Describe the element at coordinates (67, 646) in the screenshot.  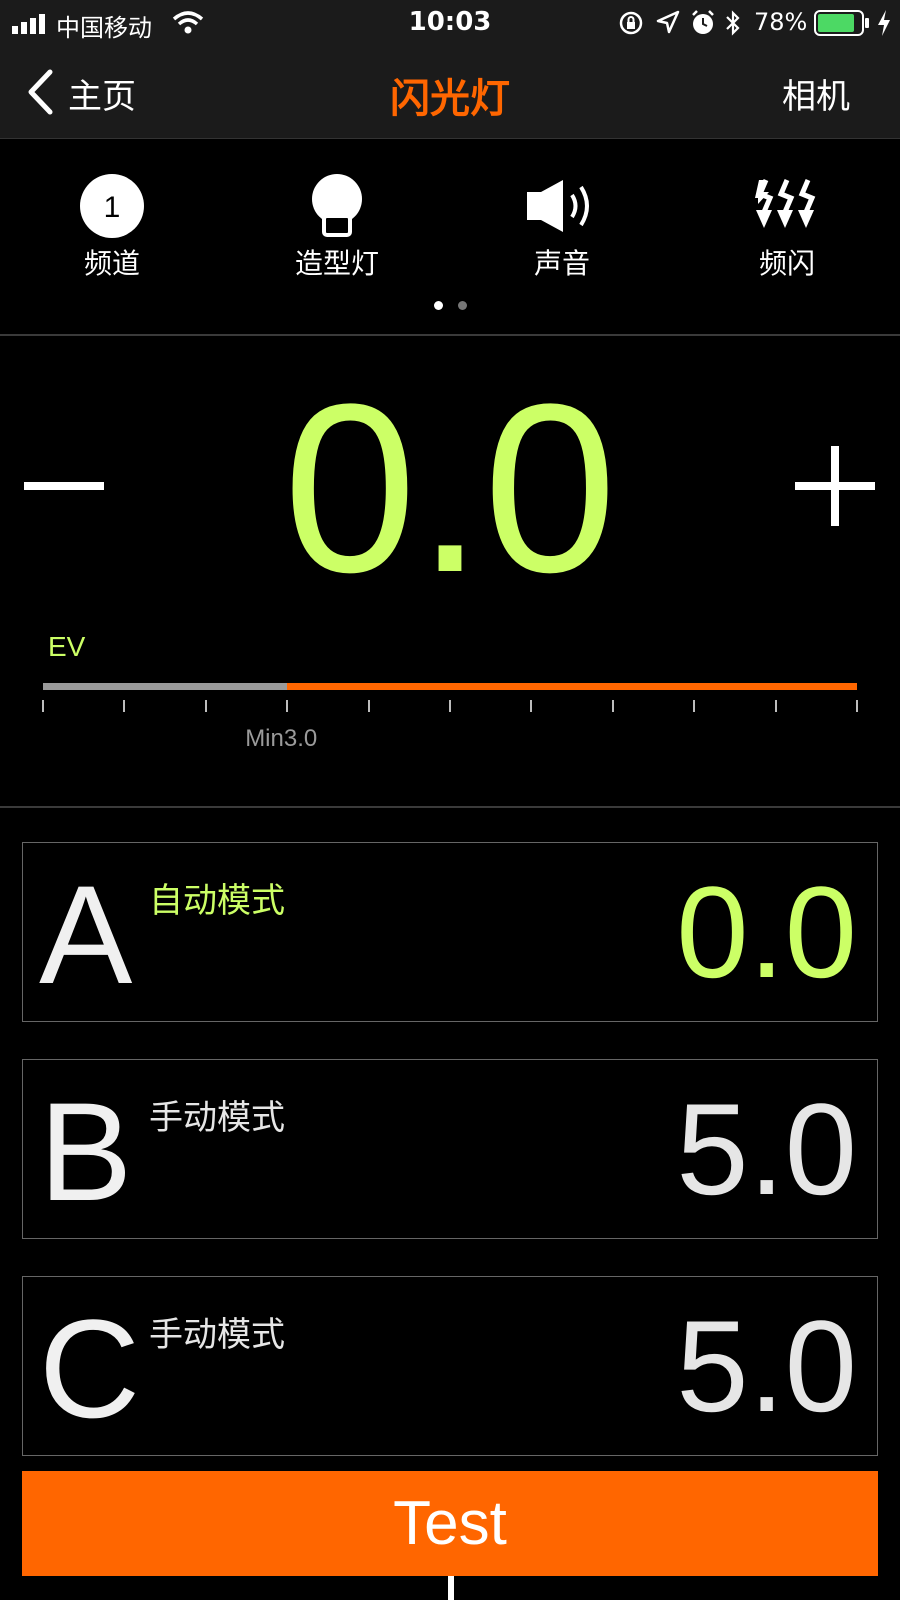
I see `ev-unit-label: EV` at that location.